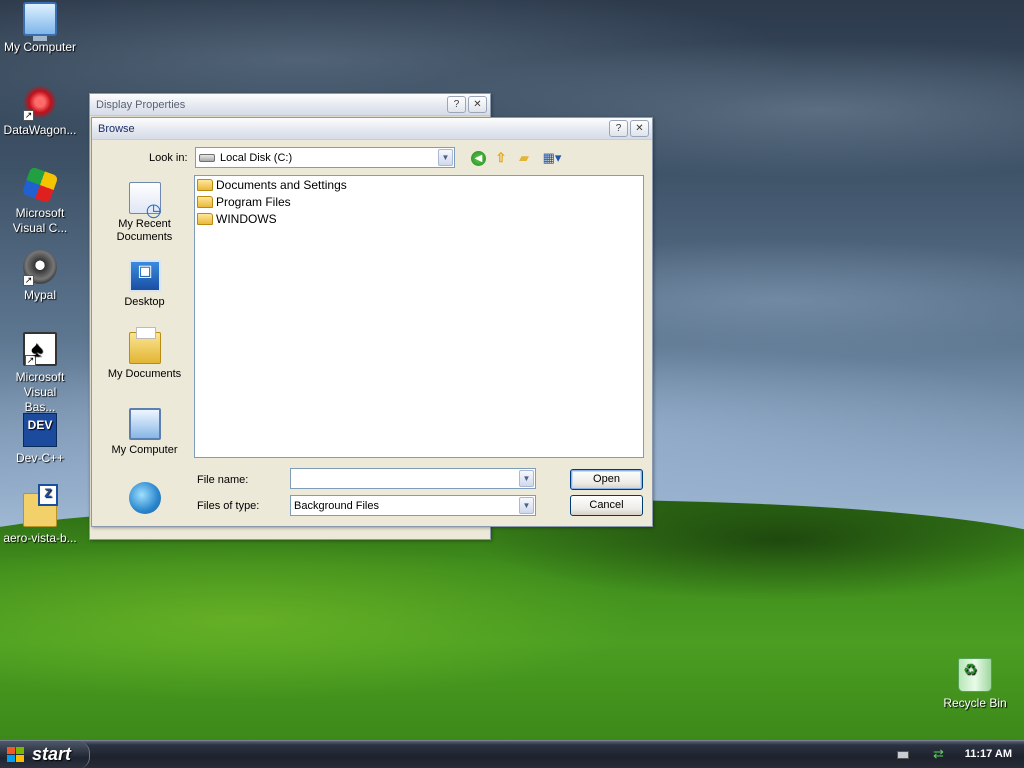 The width and height of the screenshot is (1024, 768). Describe the element at coordinates (903, 755) in the screenshot. I see `keyboard-icon` at that location.